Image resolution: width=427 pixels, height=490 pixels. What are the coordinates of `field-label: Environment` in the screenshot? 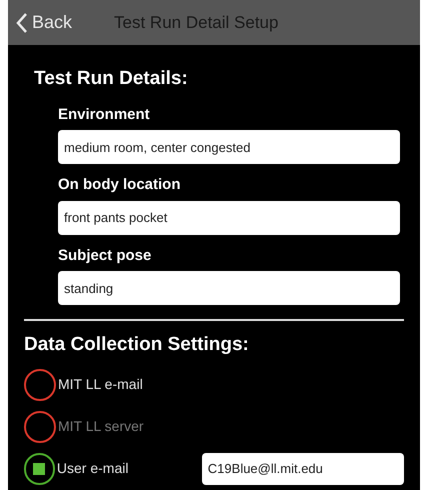 It's located at (104, 114).